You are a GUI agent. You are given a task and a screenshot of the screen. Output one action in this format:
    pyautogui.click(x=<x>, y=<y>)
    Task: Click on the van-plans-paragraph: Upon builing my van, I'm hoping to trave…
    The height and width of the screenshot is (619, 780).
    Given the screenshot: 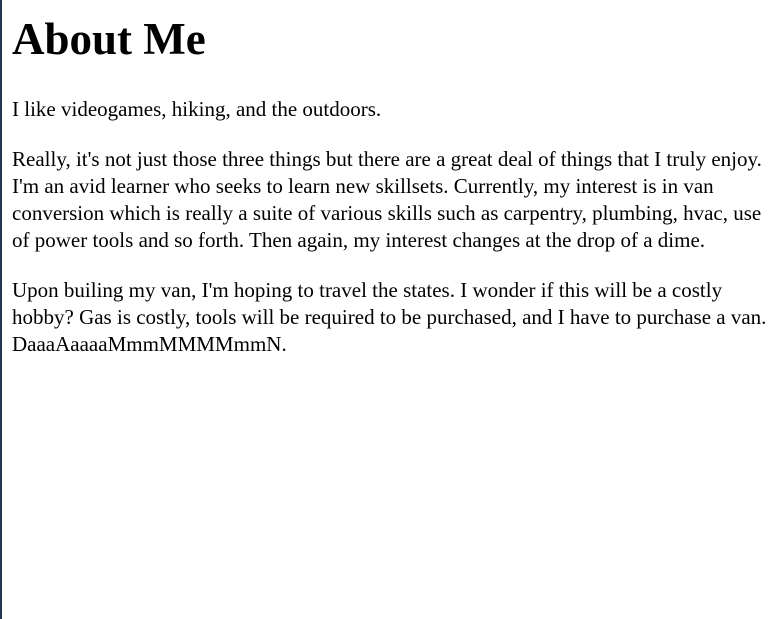 What is the action you would take?
    pyautogui.click(x=389, y=317)
    